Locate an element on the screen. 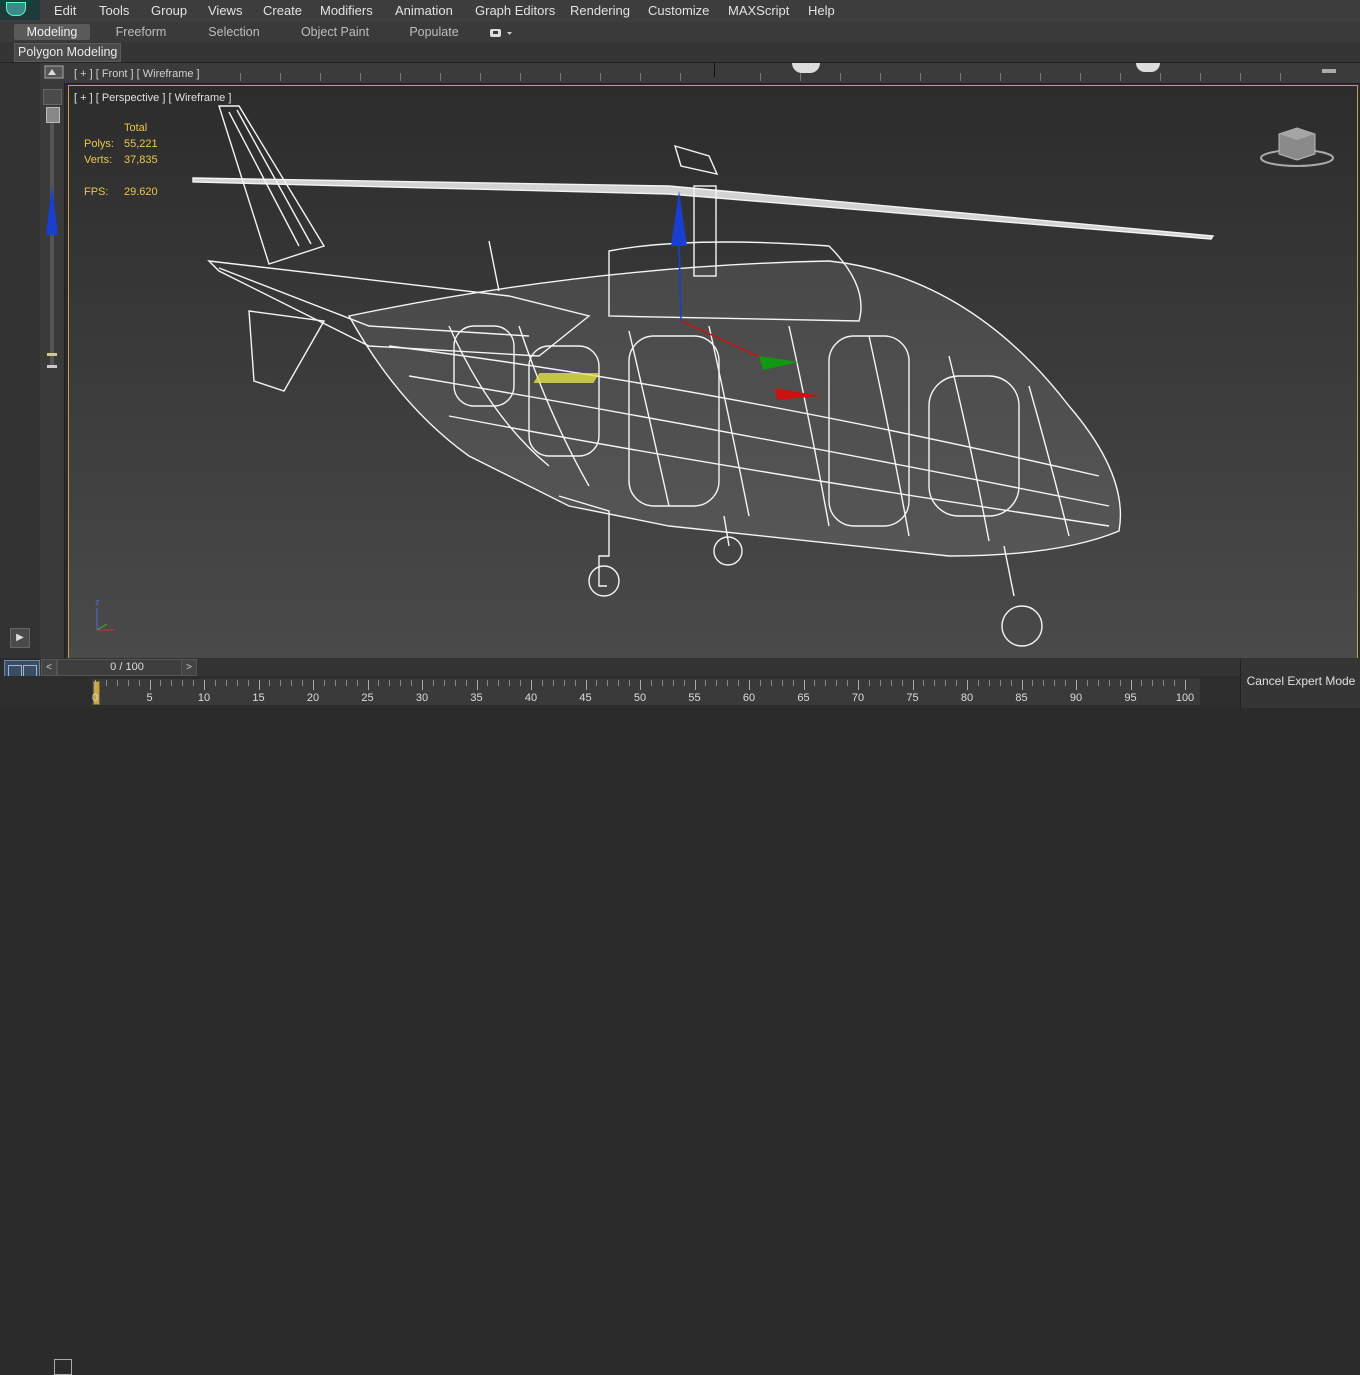 This screenshot has height=1375, width=1360. z-axis-arrow-icon is located at coordinates (52, 210).